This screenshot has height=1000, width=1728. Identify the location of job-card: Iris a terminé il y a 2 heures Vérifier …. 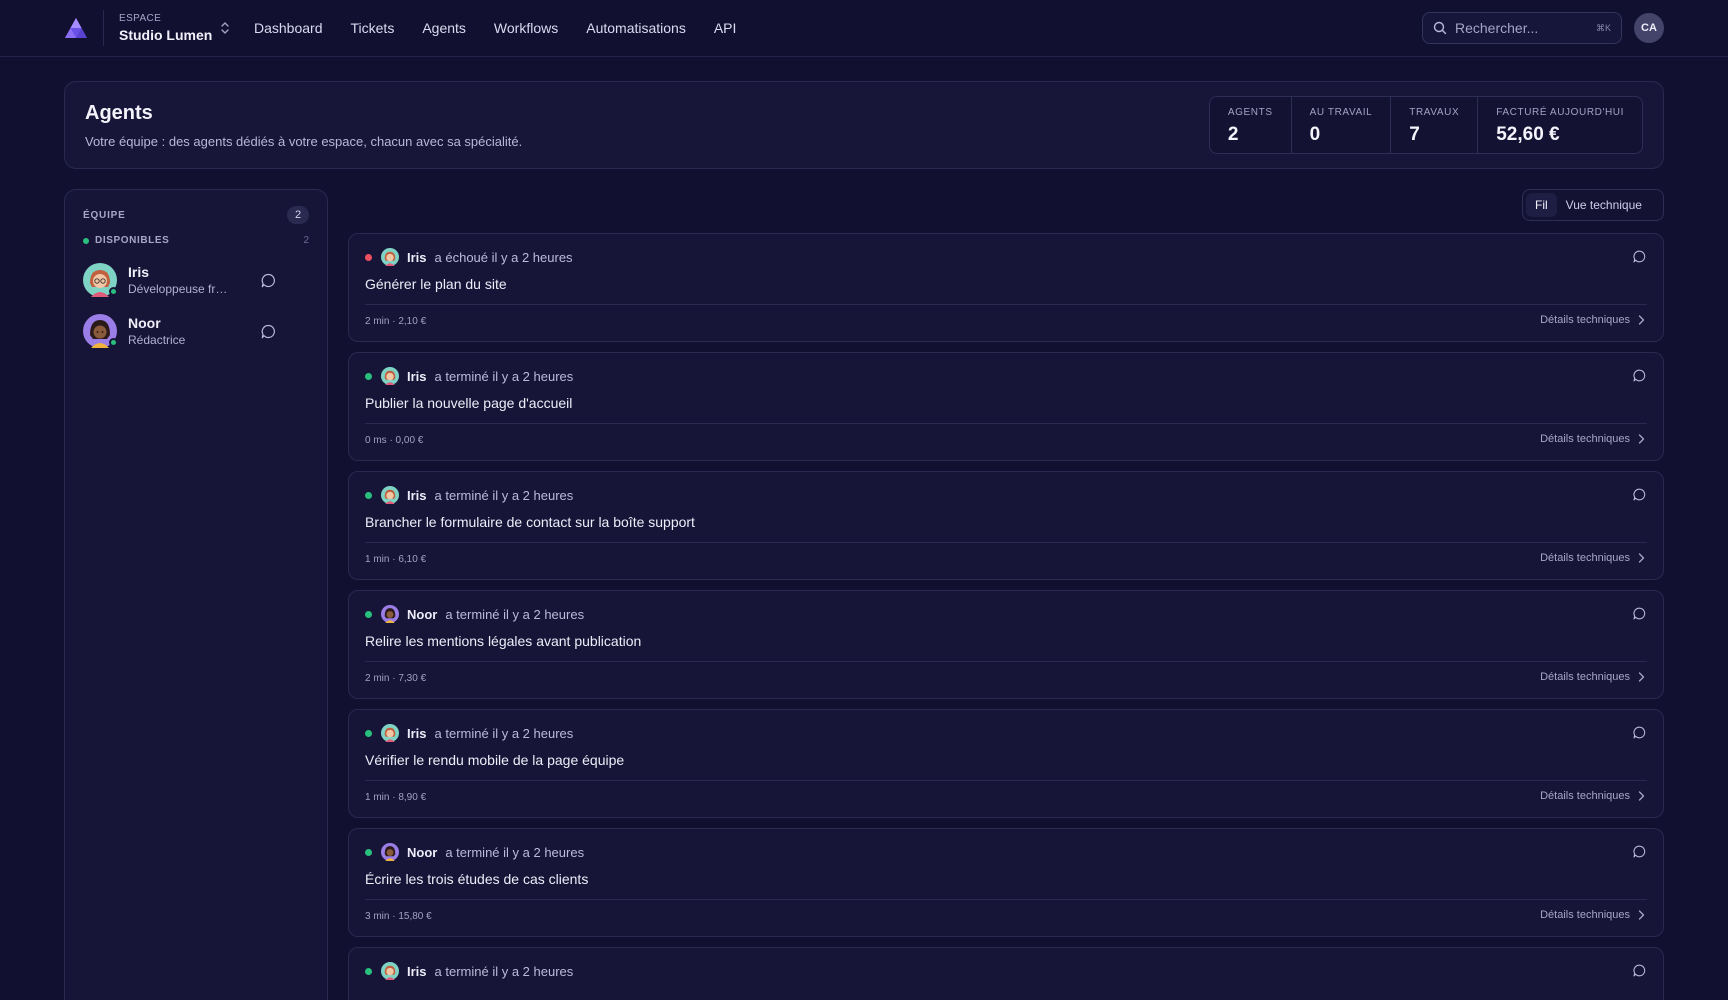
(1006, 763).